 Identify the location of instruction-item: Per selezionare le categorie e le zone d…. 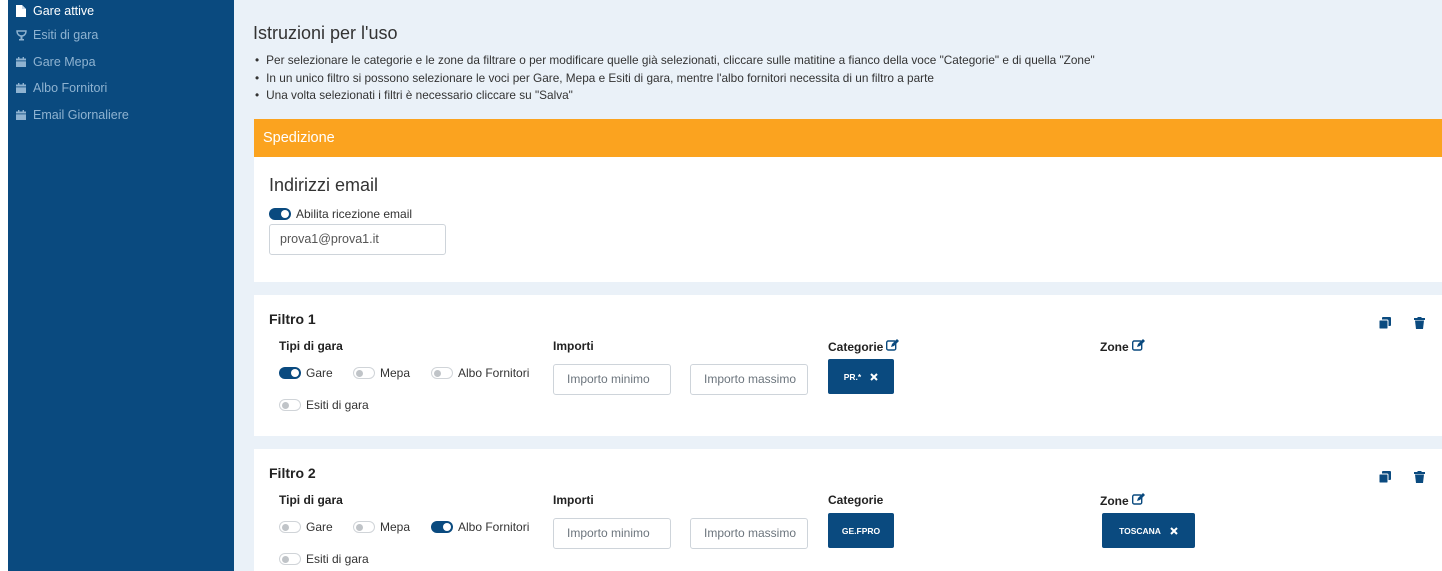
(675, 61).